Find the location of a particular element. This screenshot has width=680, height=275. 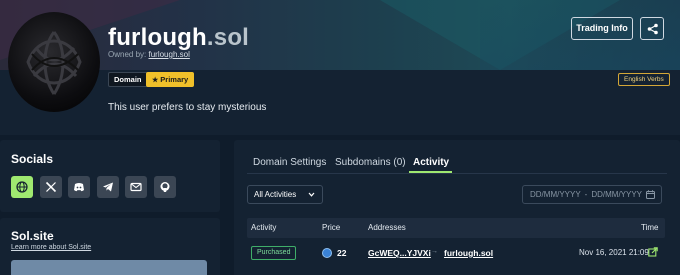

primary-badge: ★ Primary is located at coordinates (170, 79).